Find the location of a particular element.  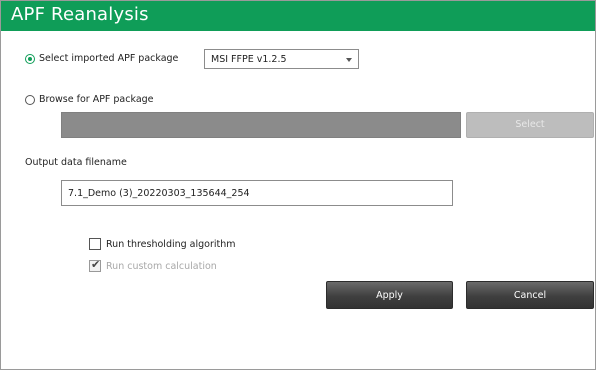

select-imported-label: Select imported APF package is located at coordinates (108, 58).